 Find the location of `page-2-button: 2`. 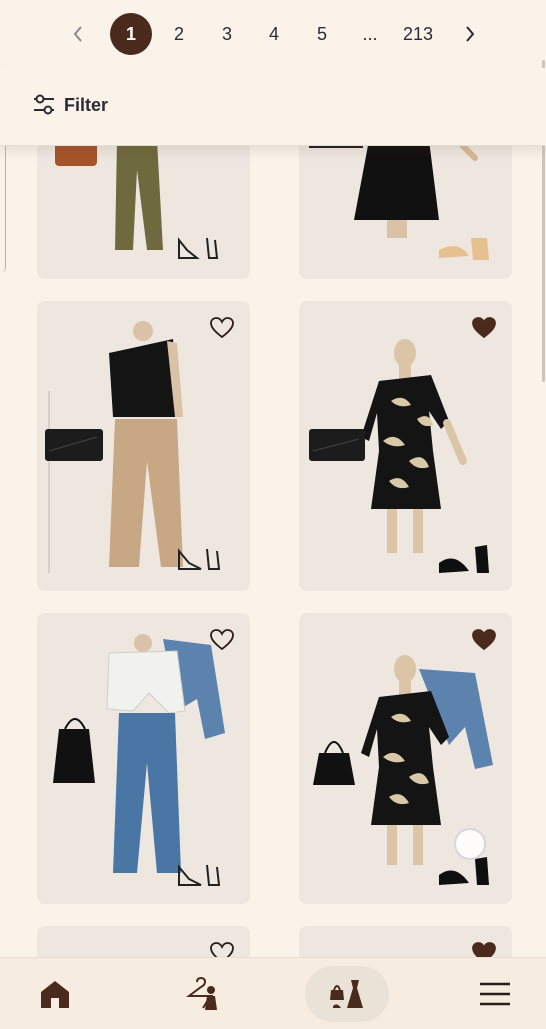

page-2-button: 2 is located at coordinates (179, 34).